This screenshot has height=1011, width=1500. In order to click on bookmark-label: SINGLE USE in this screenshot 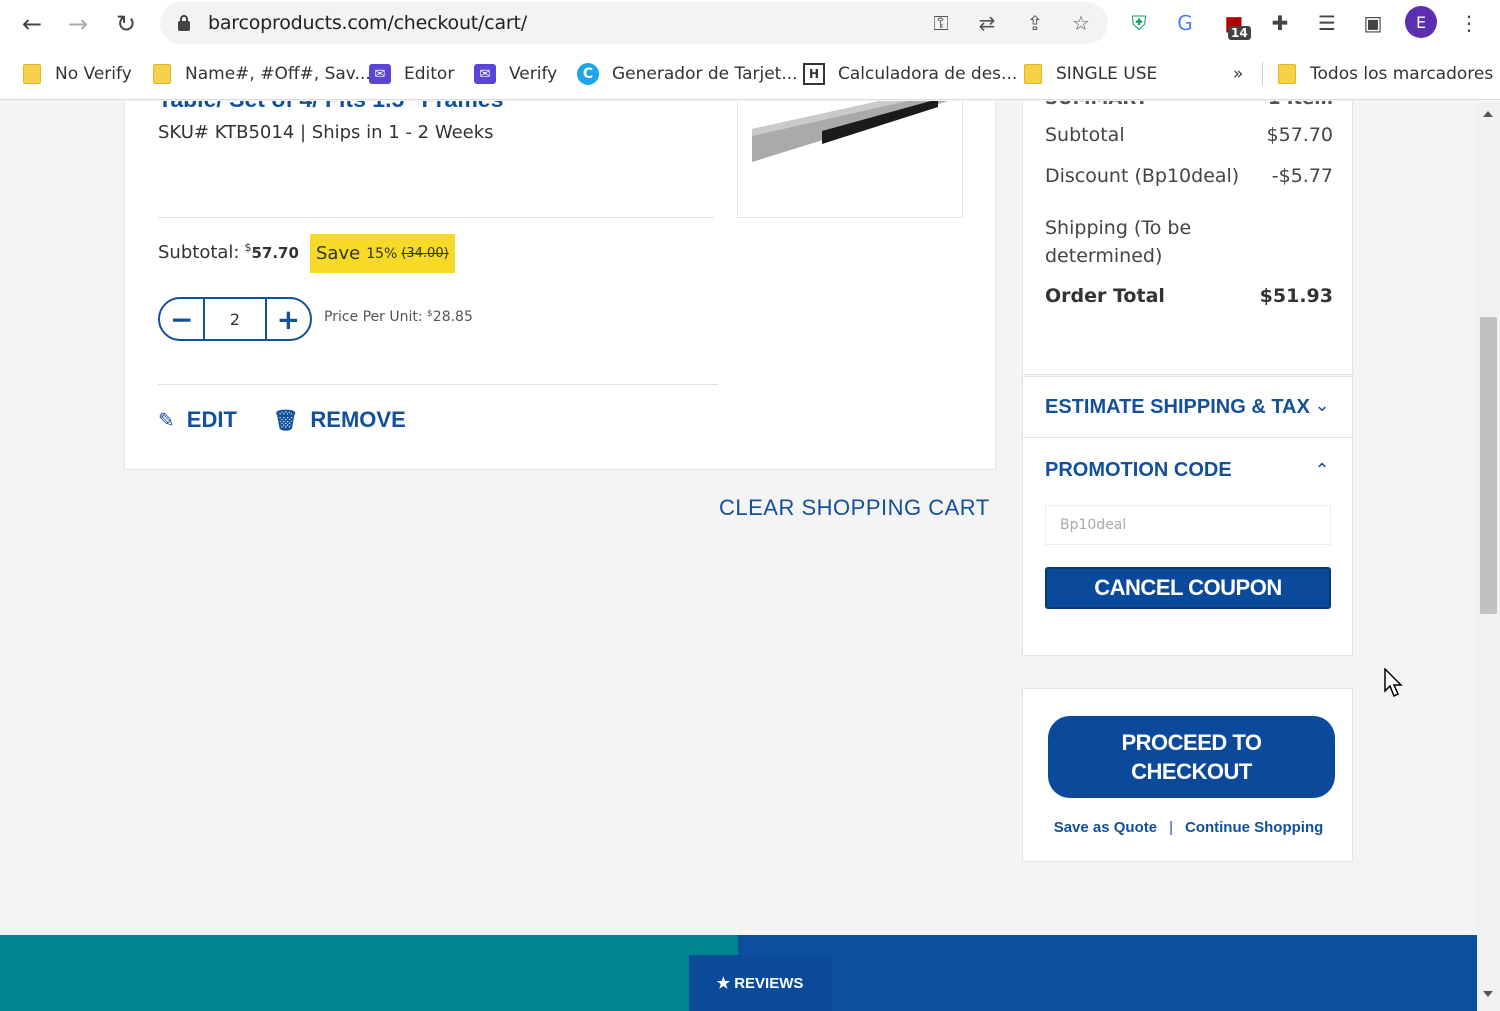, I will do `click(1107, 74)`.